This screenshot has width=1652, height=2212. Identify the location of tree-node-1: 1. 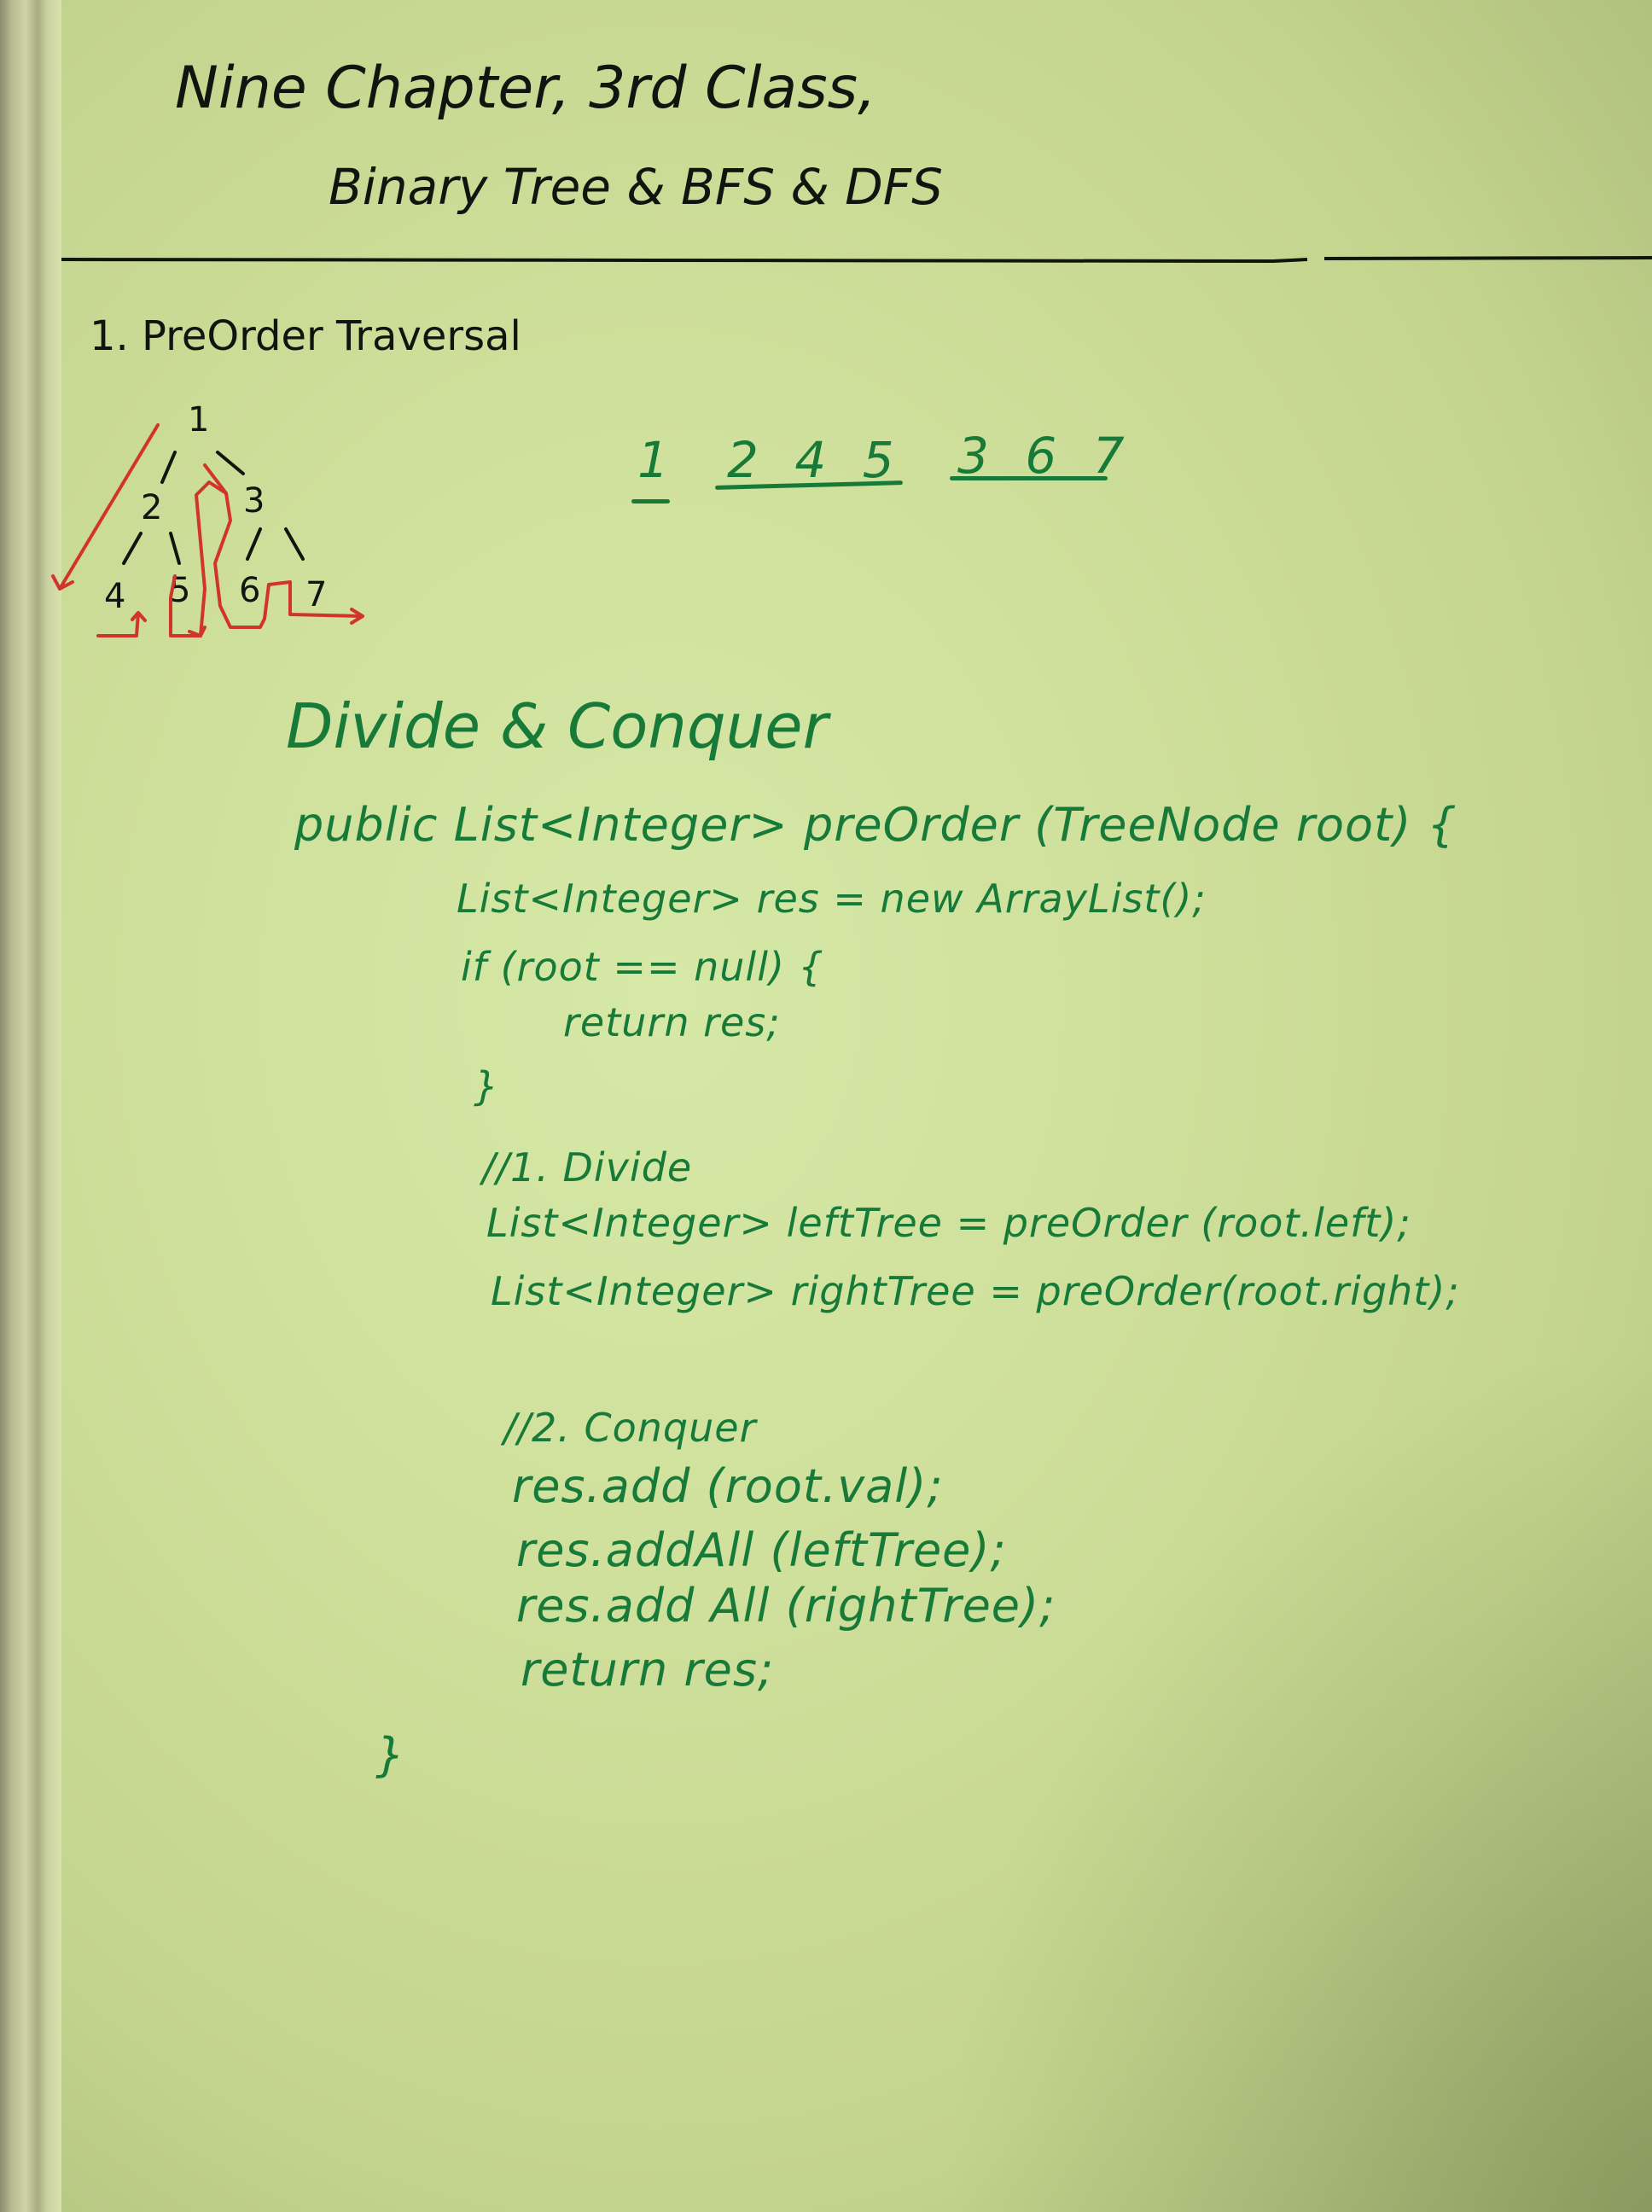
(198, 419).